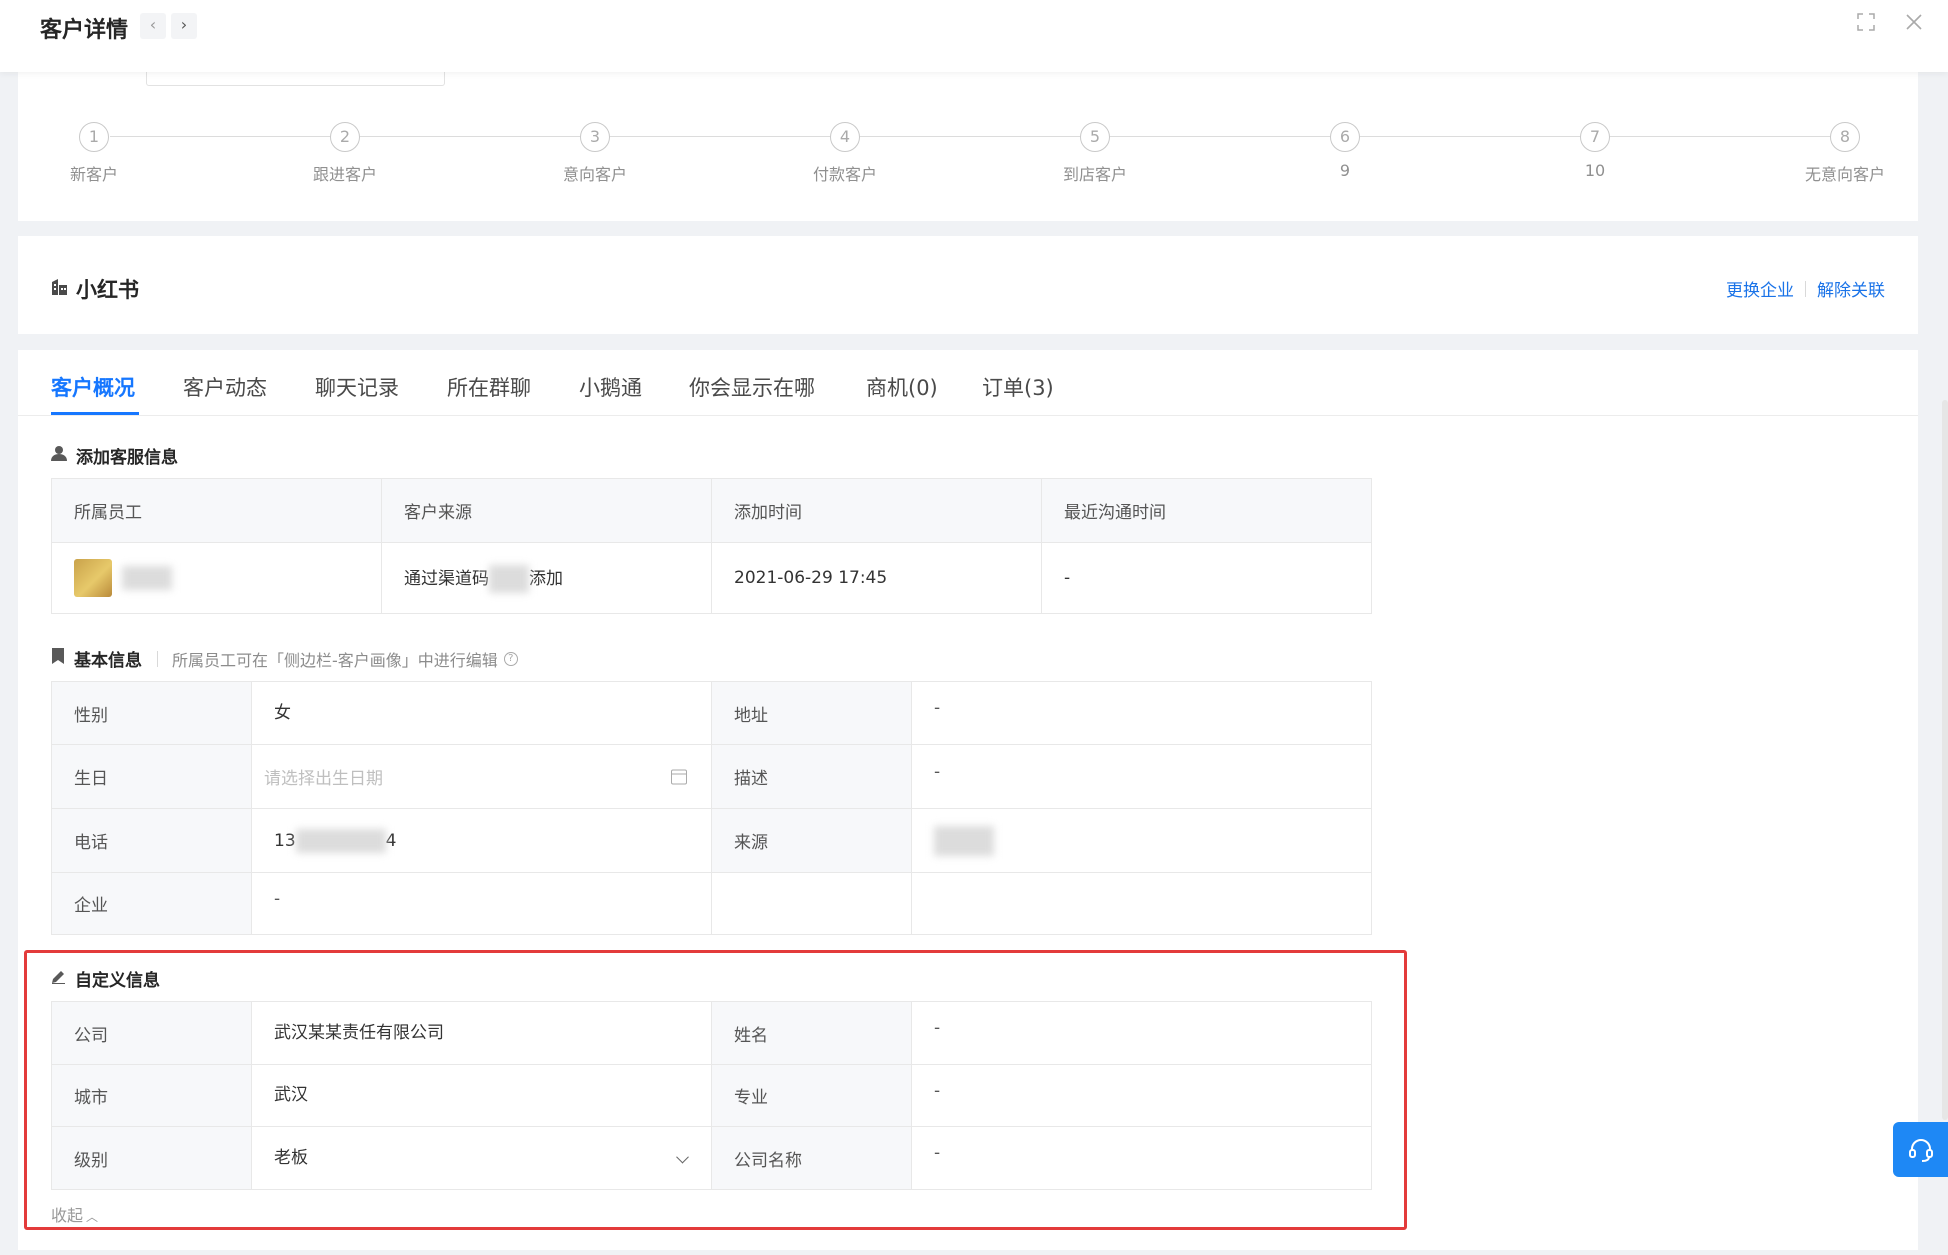 This screenshot has height=1255, width=1948. Describe the element at coordinates (481, 1095) in the screenshot. I see `custom-city-value: 武汉` at that location.